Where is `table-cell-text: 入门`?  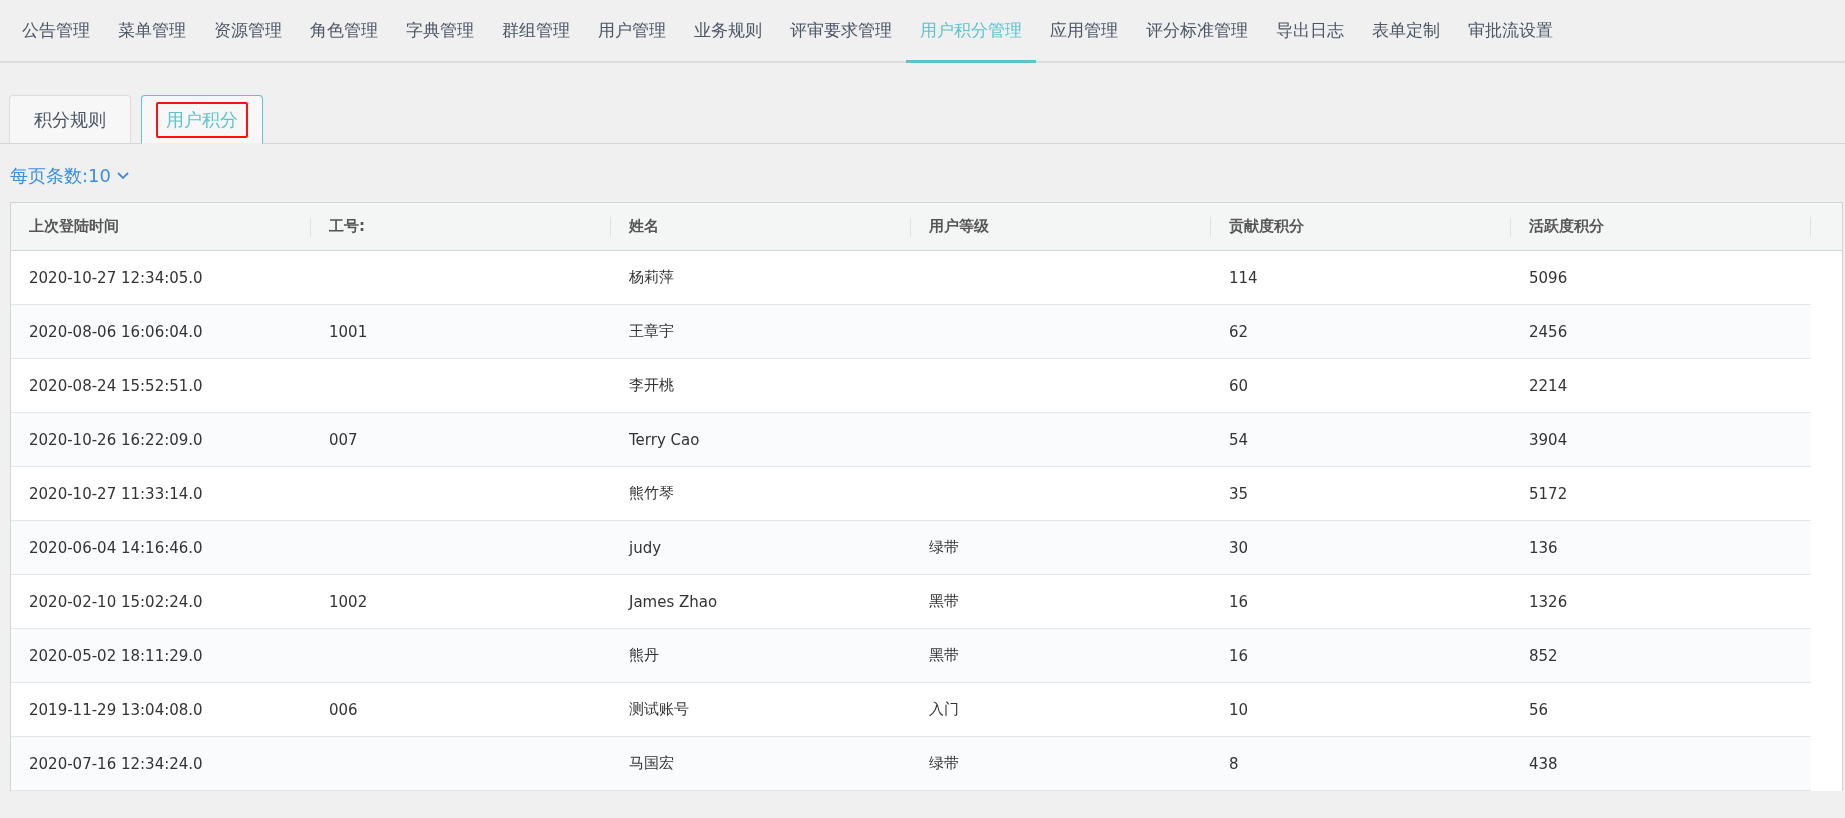 table-cell-text: 入门 is located at coordinates (944, 709).